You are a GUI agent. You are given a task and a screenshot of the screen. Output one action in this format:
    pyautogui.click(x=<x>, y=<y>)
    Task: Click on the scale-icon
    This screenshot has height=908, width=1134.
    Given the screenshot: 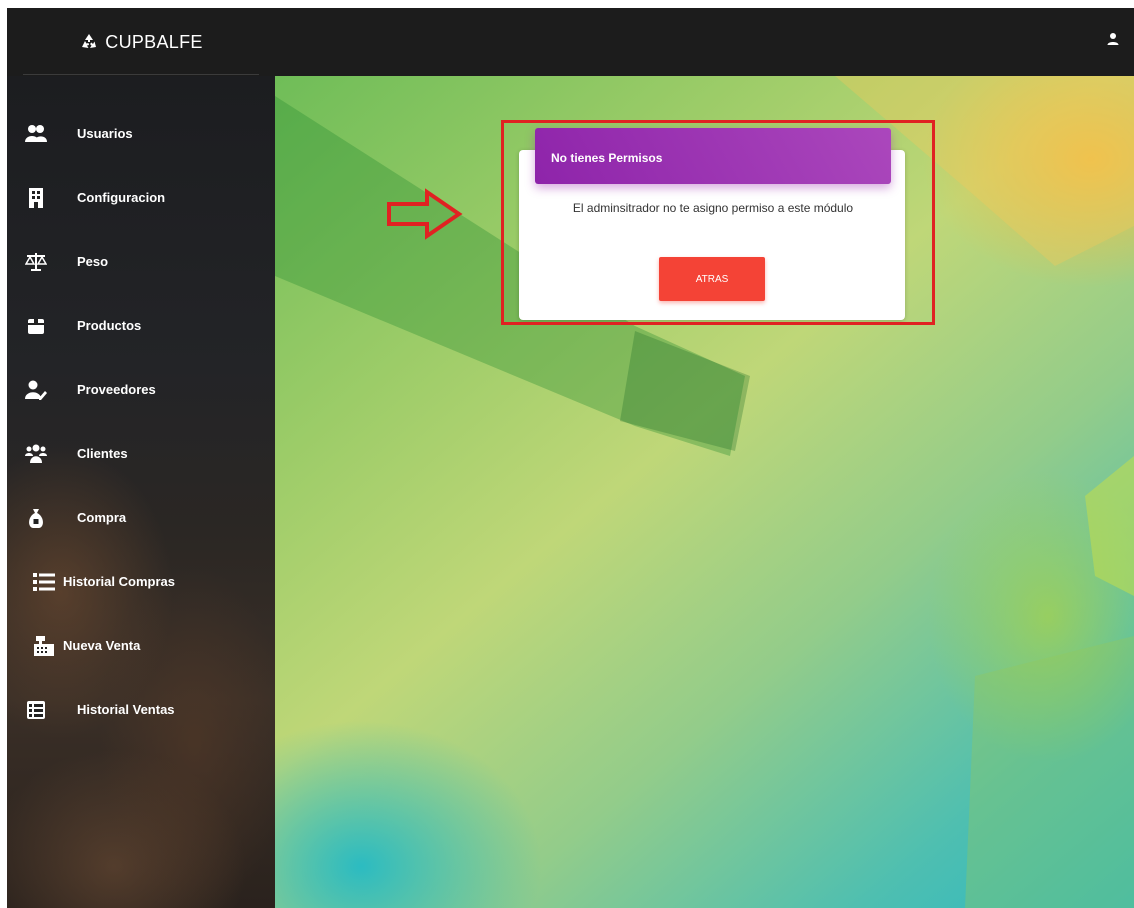 What is the action you would take?
    pyautogui.click(x=36, y=262)
    